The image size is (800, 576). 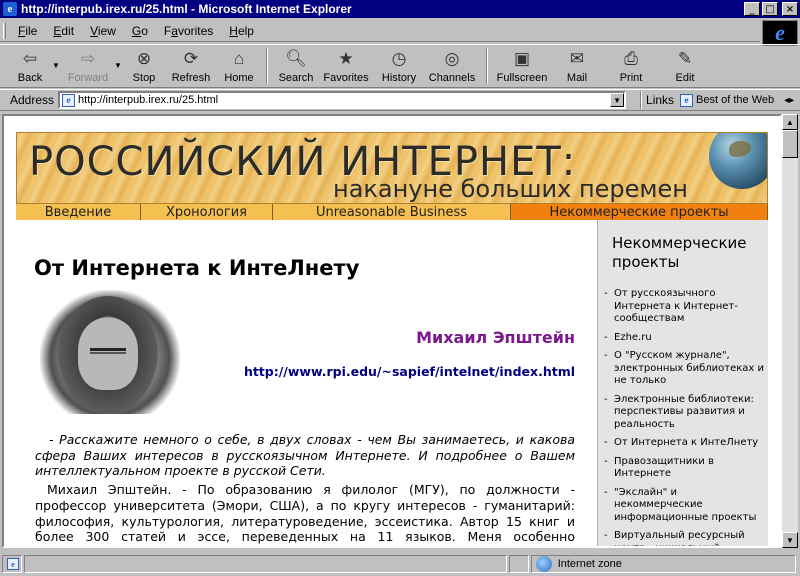 I want to click on address-label: Address, so click(x=32, y=100).